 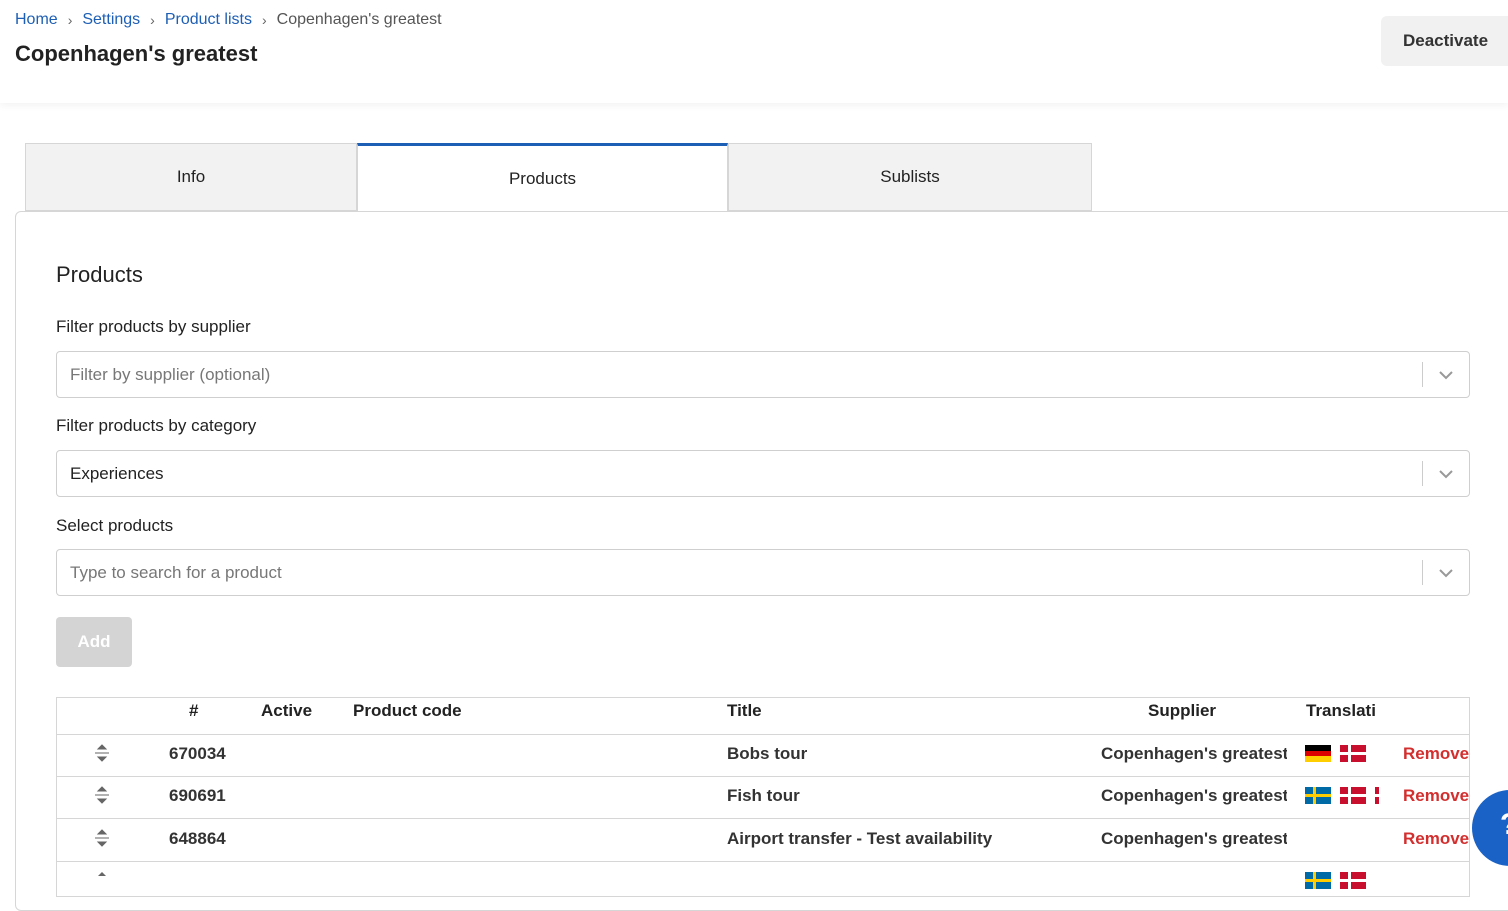 I want to click on supplier-filter-label: Filter products by supplier, so click(x=153, y=326).